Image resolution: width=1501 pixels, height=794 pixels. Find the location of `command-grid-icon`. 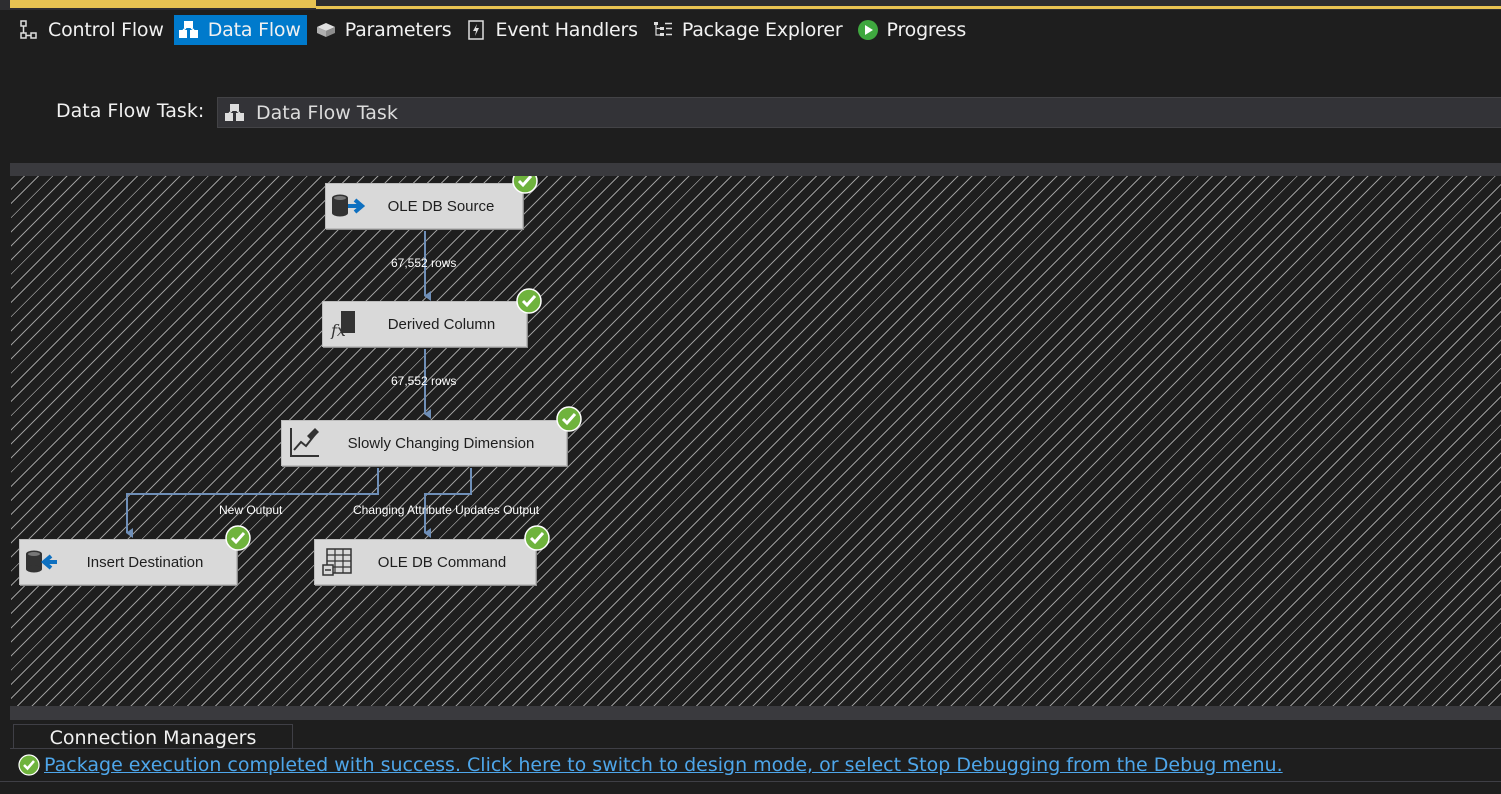

command-grid-icon is located at coordinates (337, 562).